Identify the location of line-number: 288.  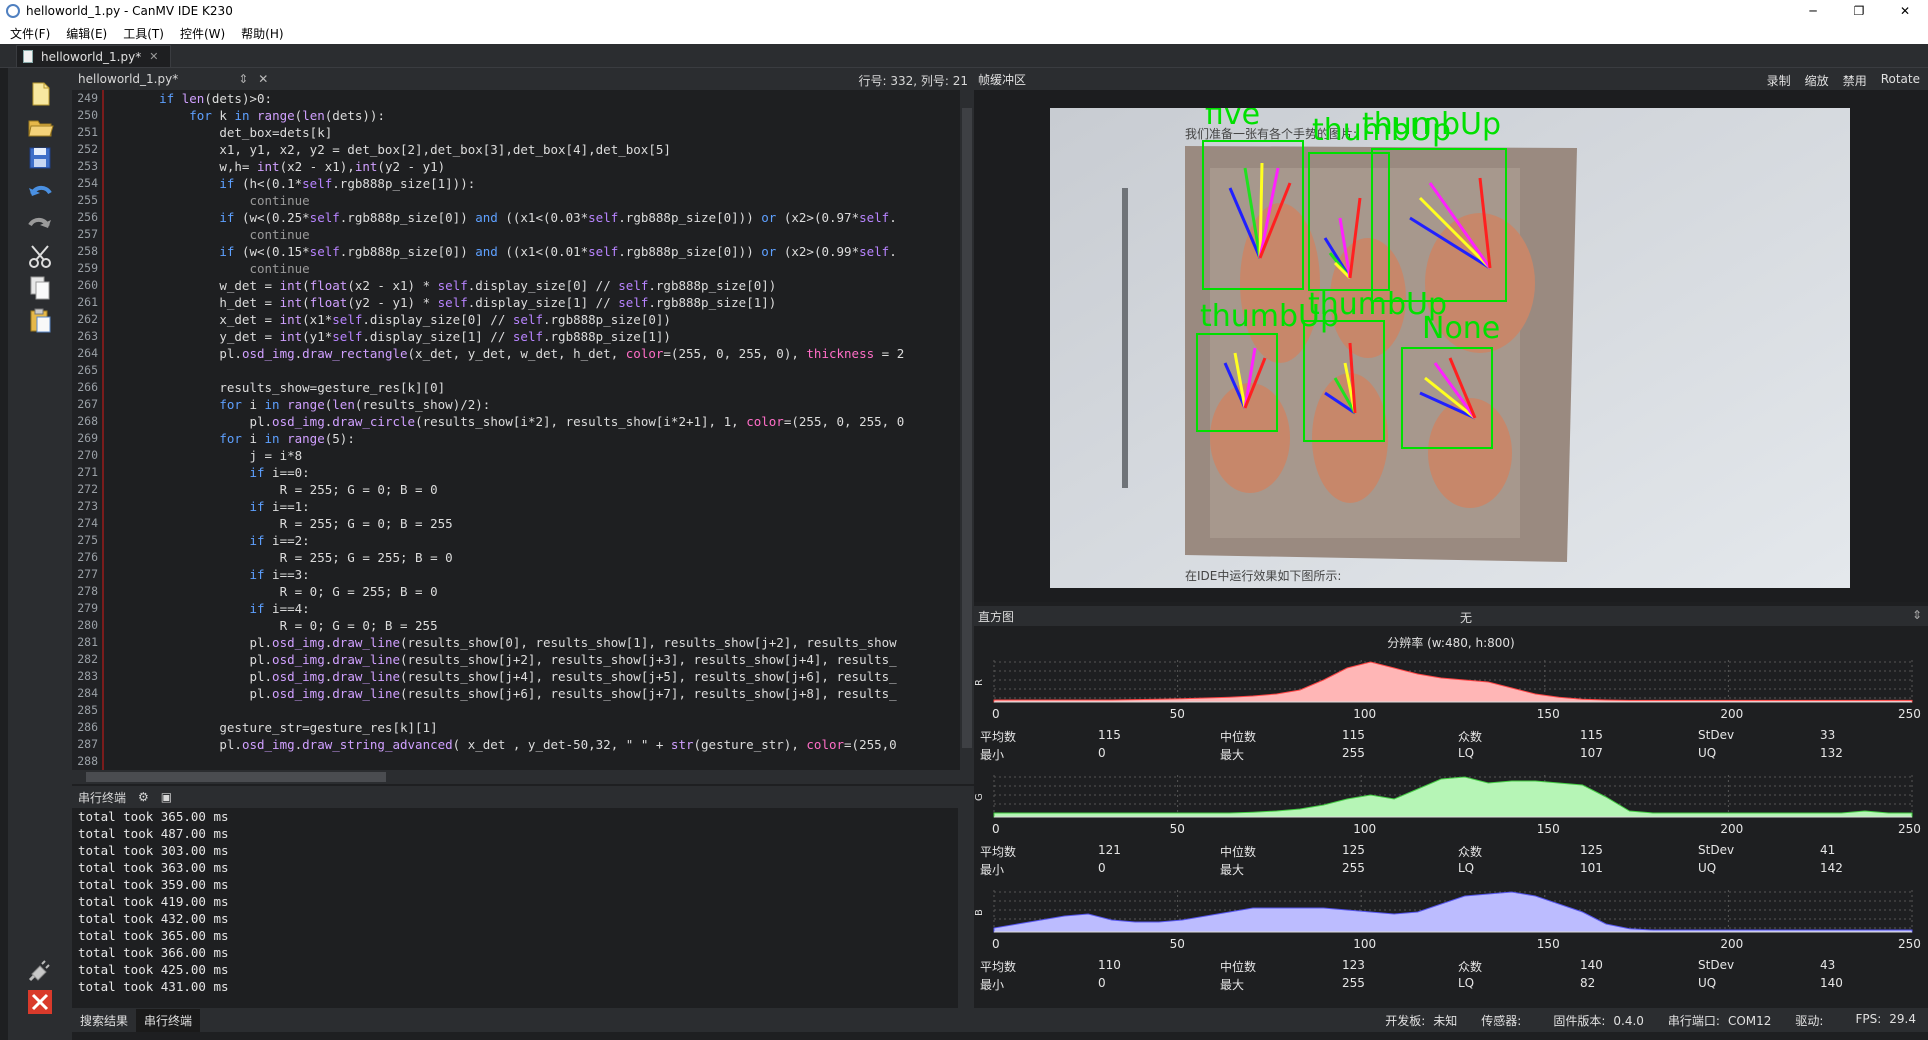
(87, 761).